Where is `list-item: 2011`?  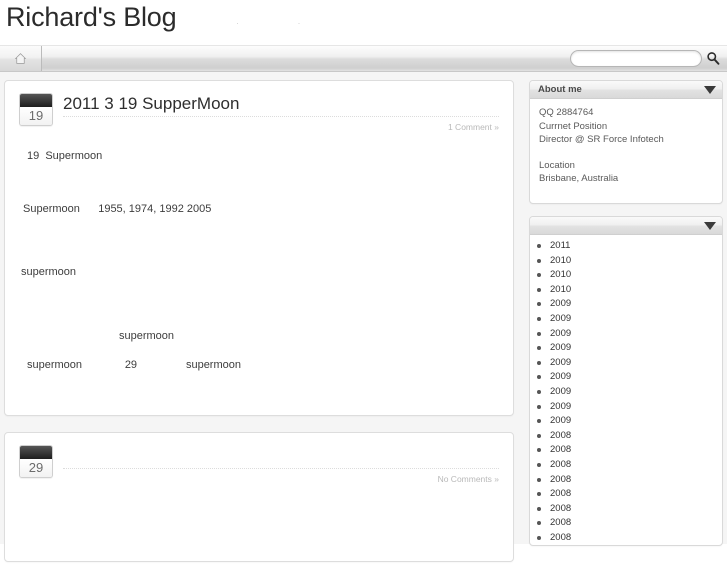 list-item: 2011 is located at coordinates (626, 246).